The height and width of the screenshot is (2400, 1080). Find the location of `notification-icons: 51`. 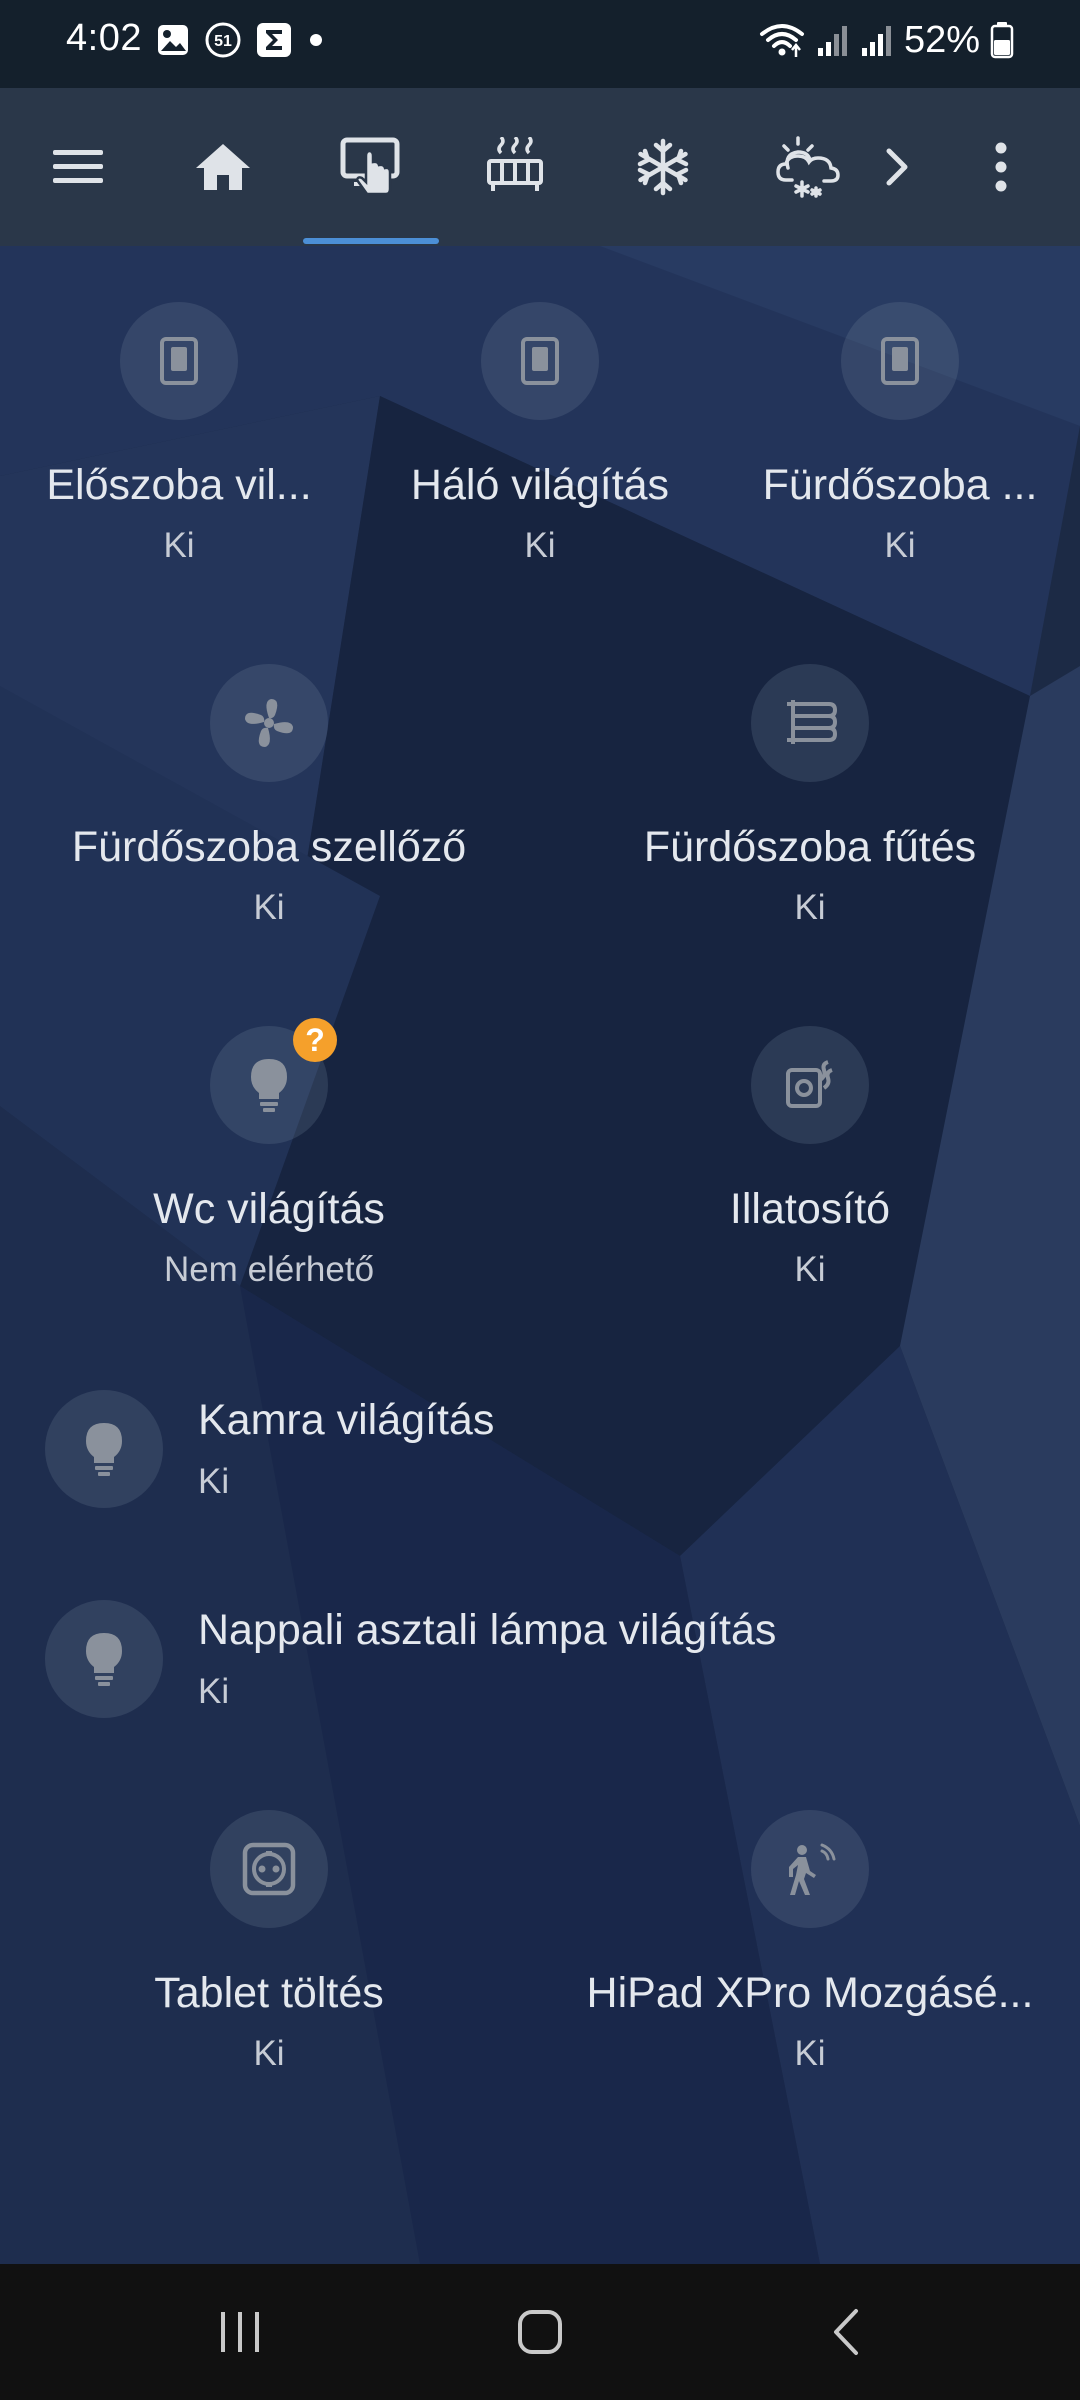

notification-icons: 51 is located at coordinates (241, 40).